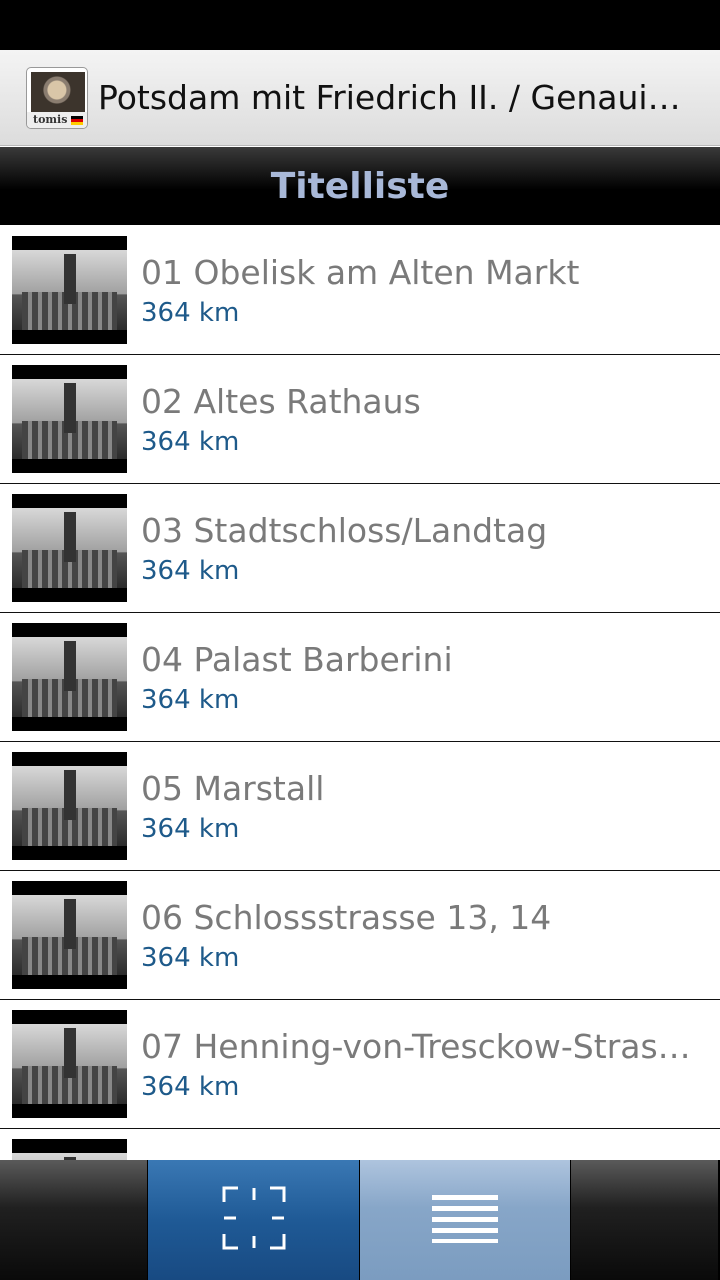 This screenshot has height=1280, width=720. Describe the element at coordinates (281, 401) in the screenshot. I see `list-item-title: 02 Altes Rathaus` at that location.